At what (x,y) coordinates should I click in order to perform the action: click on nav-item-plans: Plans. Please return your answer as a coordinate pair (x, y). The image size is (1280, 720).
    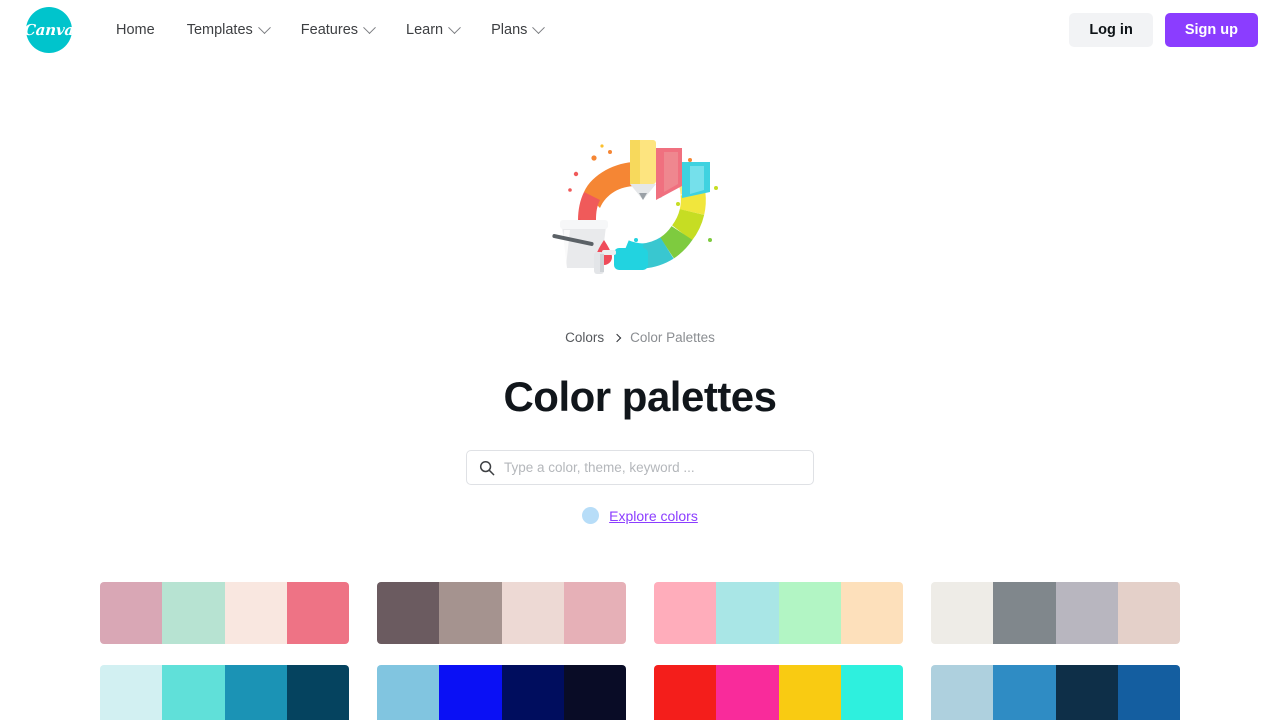
    Looking at the image, I should click on (517, 30).